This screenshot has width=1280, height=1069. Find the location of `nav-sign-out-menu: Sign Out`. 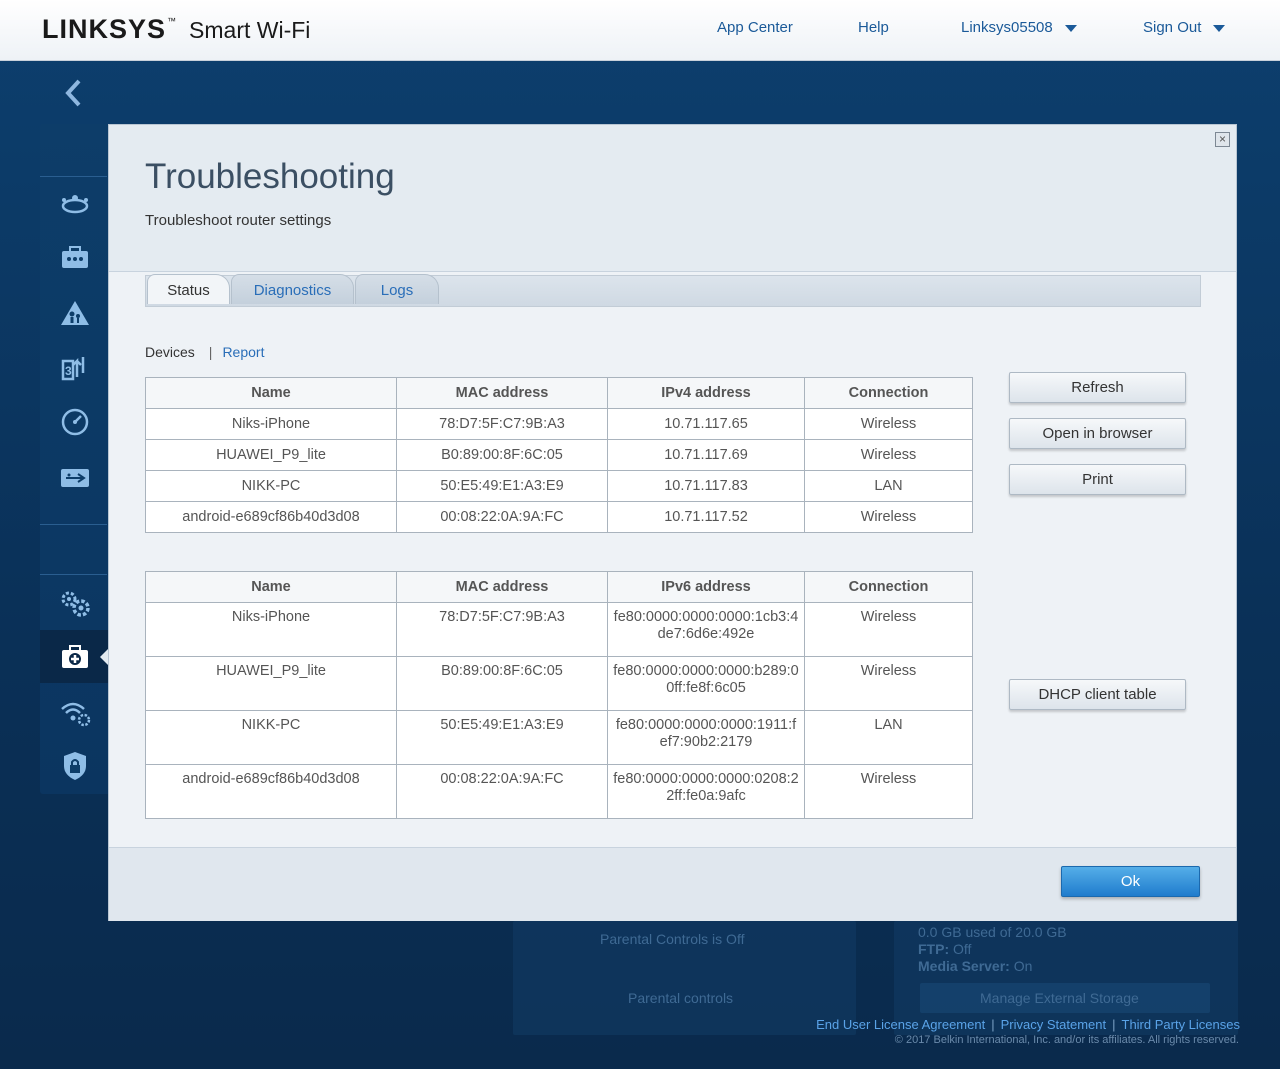

nav-sign-out-menu: Sign Out is located at coordinates (1184, 27).